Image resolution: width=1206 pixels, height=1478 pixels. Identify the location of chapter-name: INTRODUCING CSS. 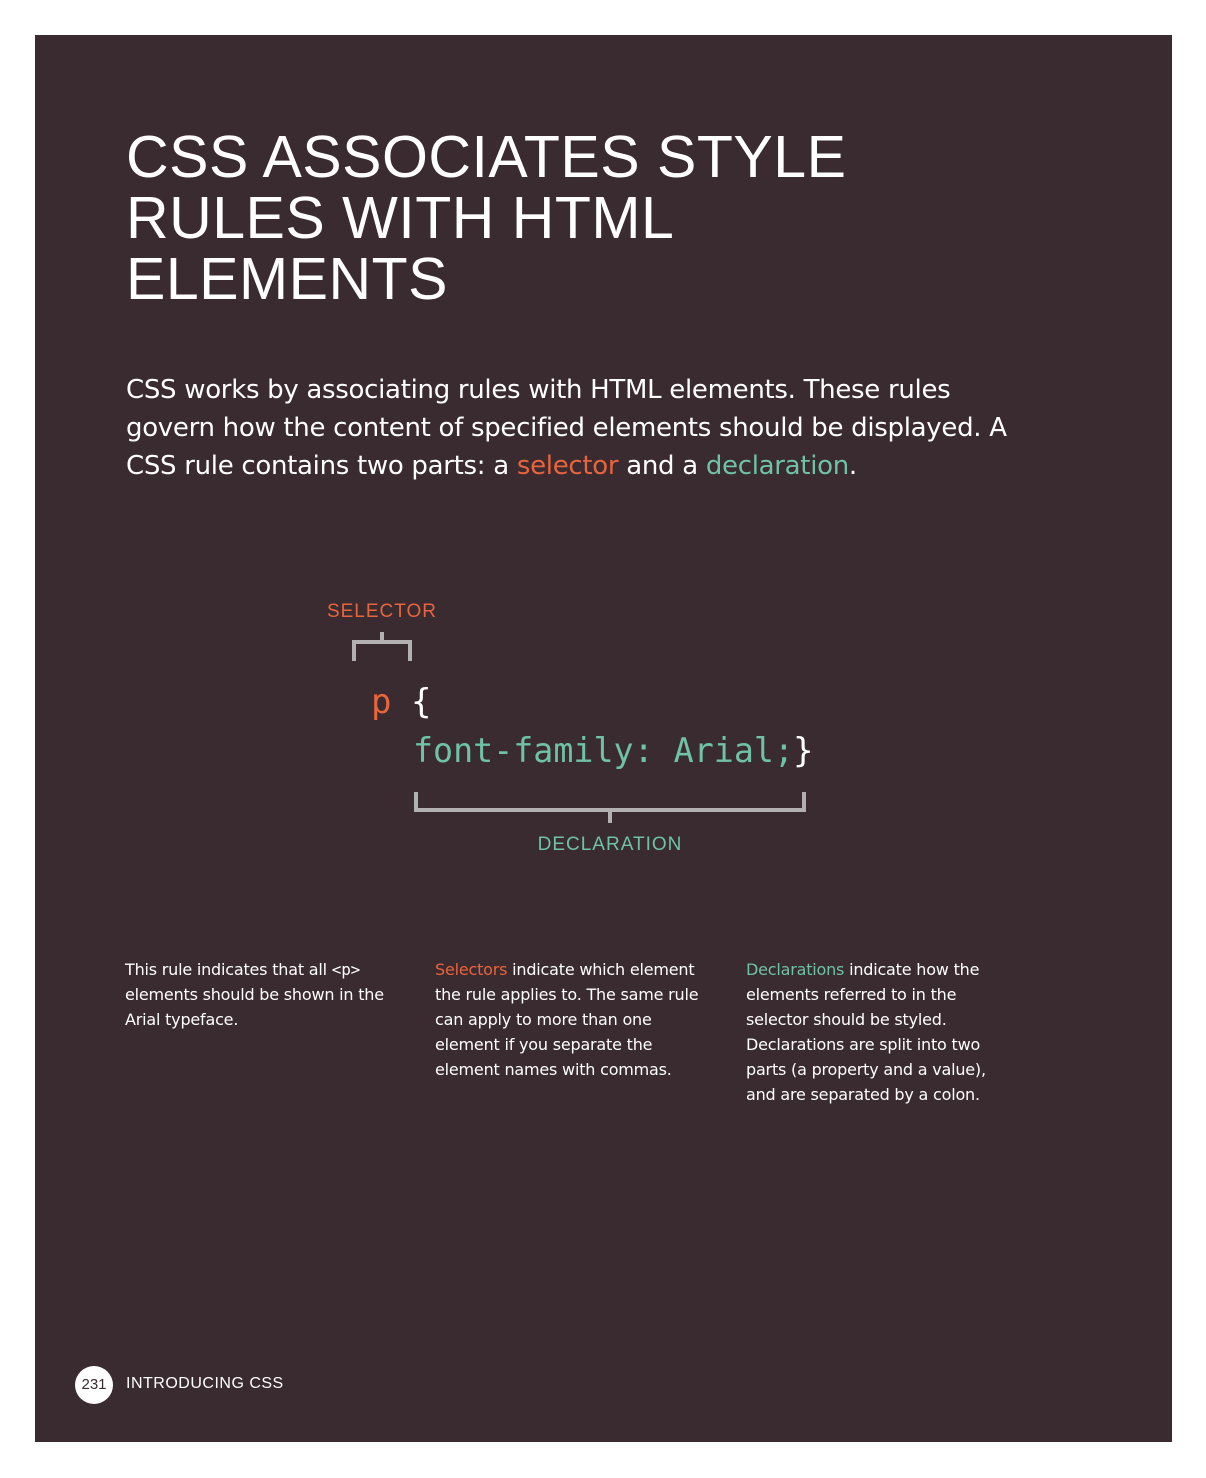
(205, 1383).